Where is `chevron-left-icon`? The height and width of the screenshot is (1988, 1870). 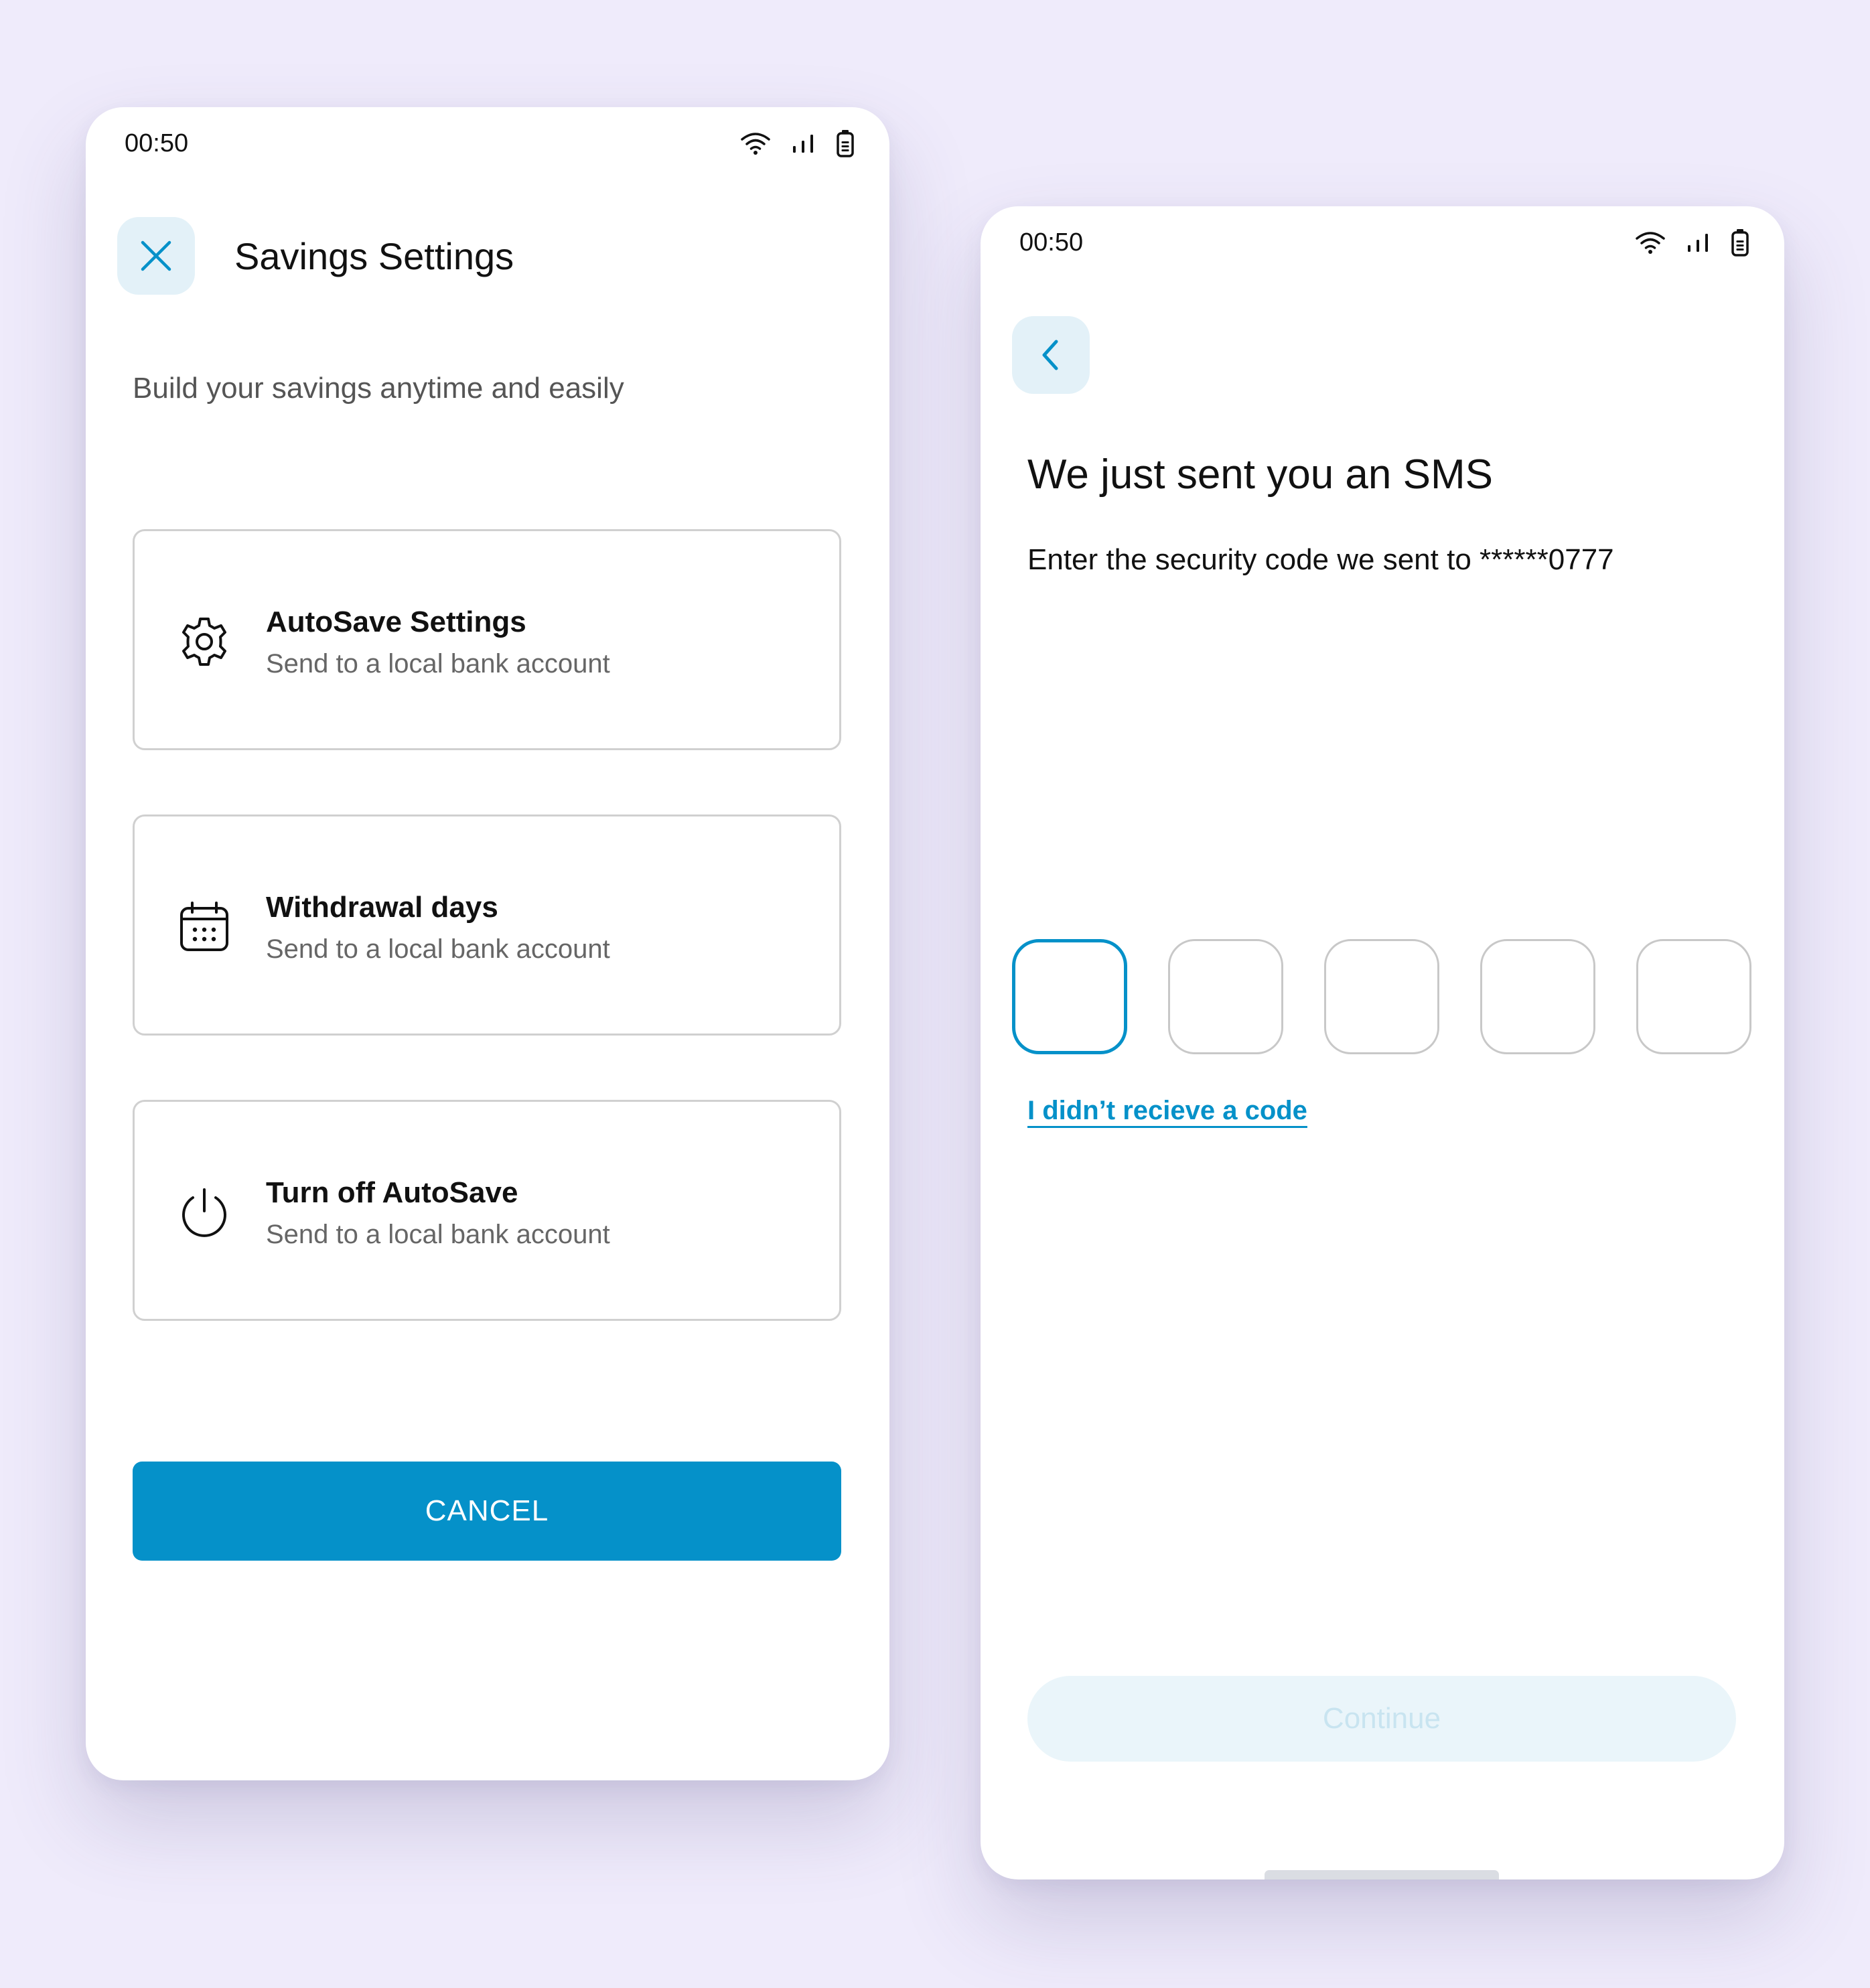
chevron-left-icon is located at coordinates (1050, 355).